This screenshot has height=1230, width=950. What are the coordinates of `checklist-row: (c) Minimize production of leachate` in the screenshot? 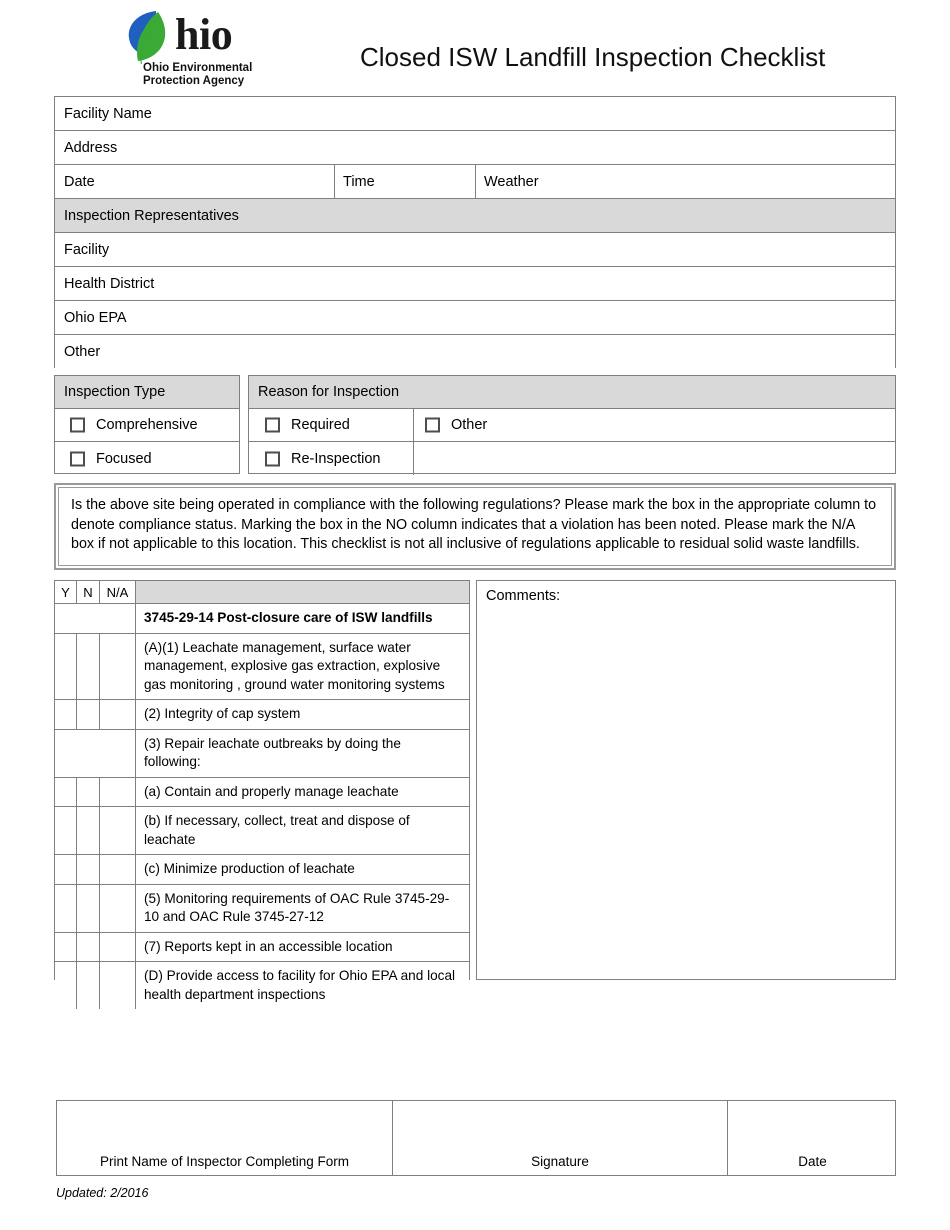 It's located at (262, 870).